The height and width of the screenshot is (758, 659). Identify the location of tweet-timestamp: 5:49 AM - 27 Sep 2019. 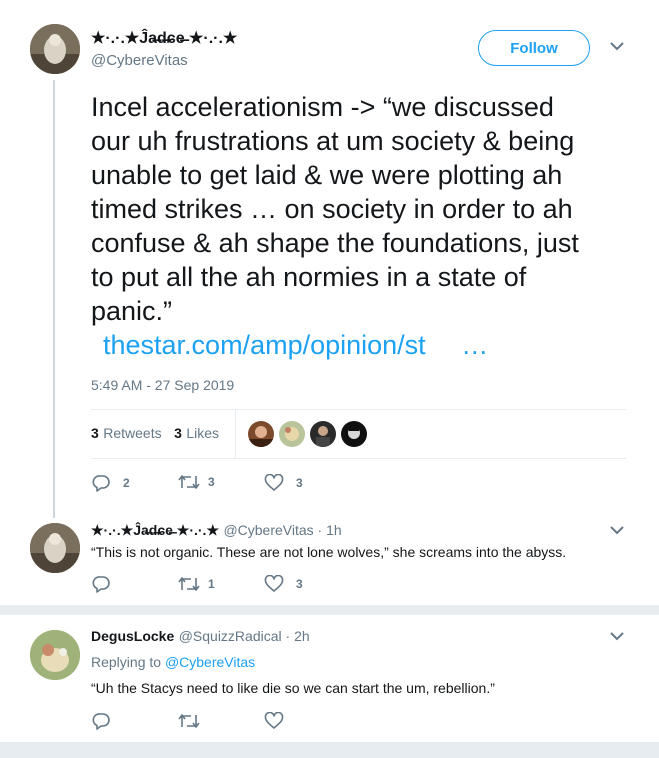
(162, 385).